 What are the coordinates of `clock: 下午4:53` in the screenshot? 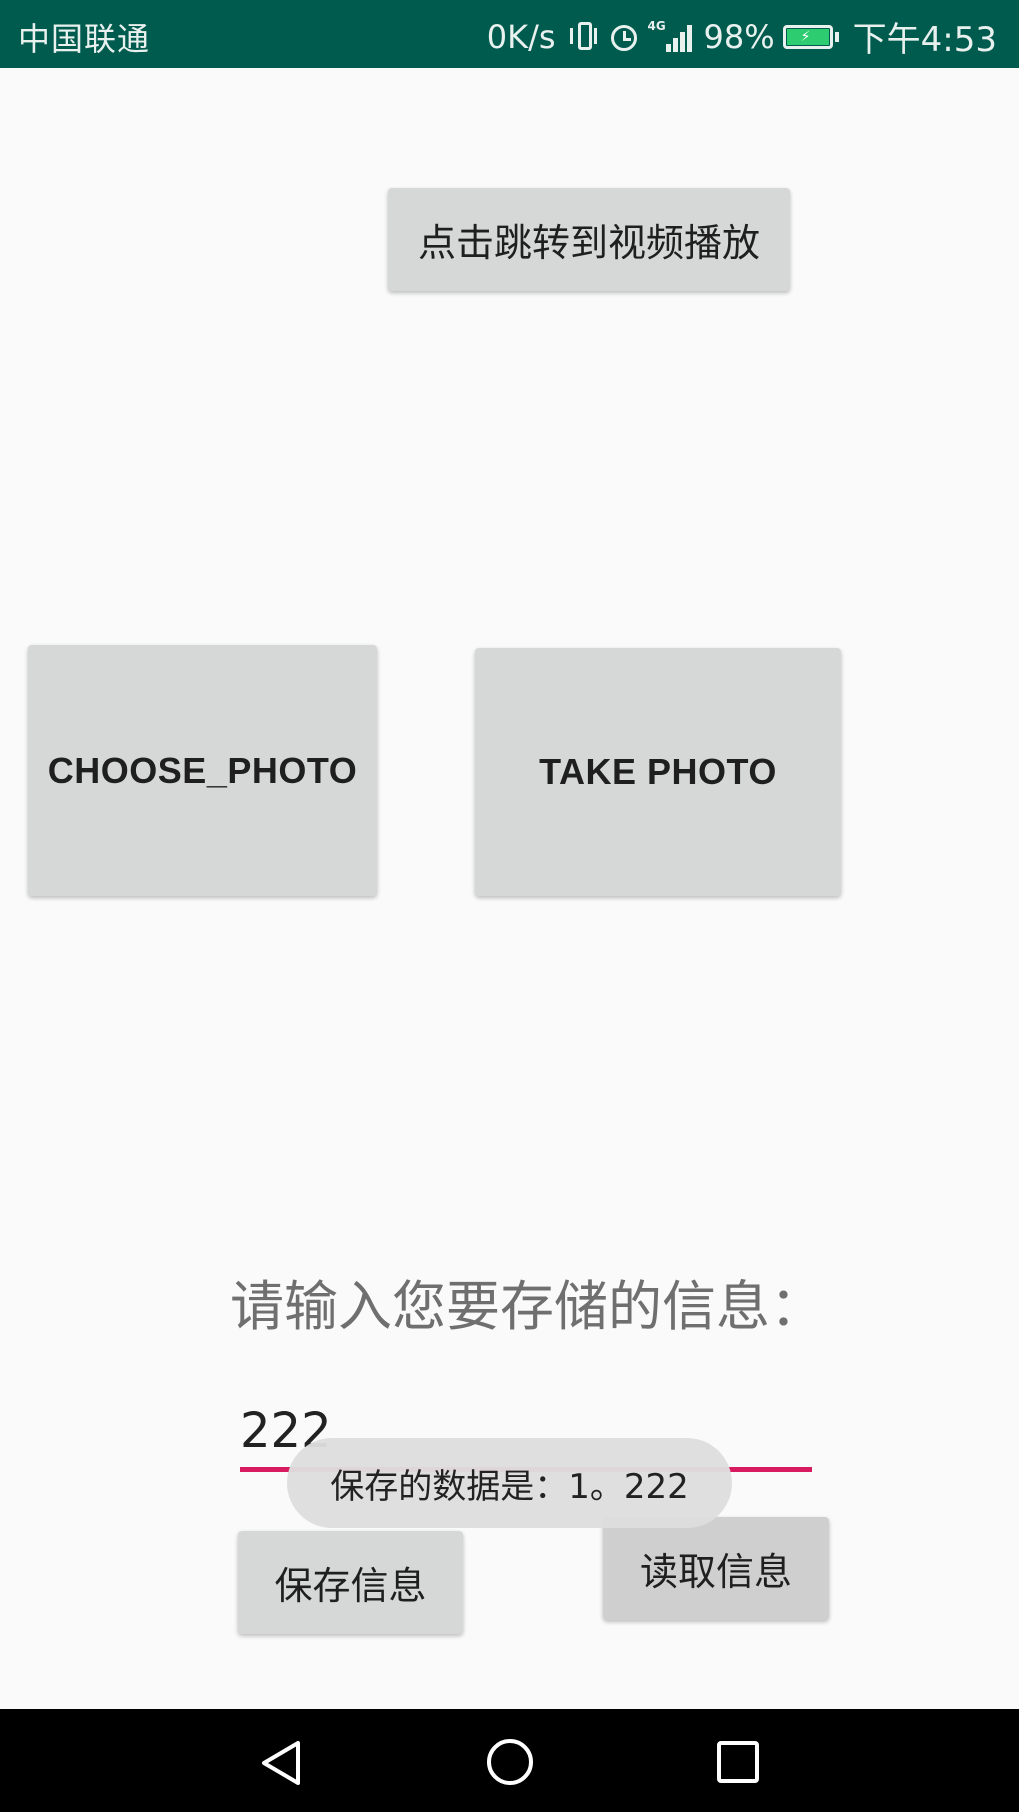 It's located at (924, 40).